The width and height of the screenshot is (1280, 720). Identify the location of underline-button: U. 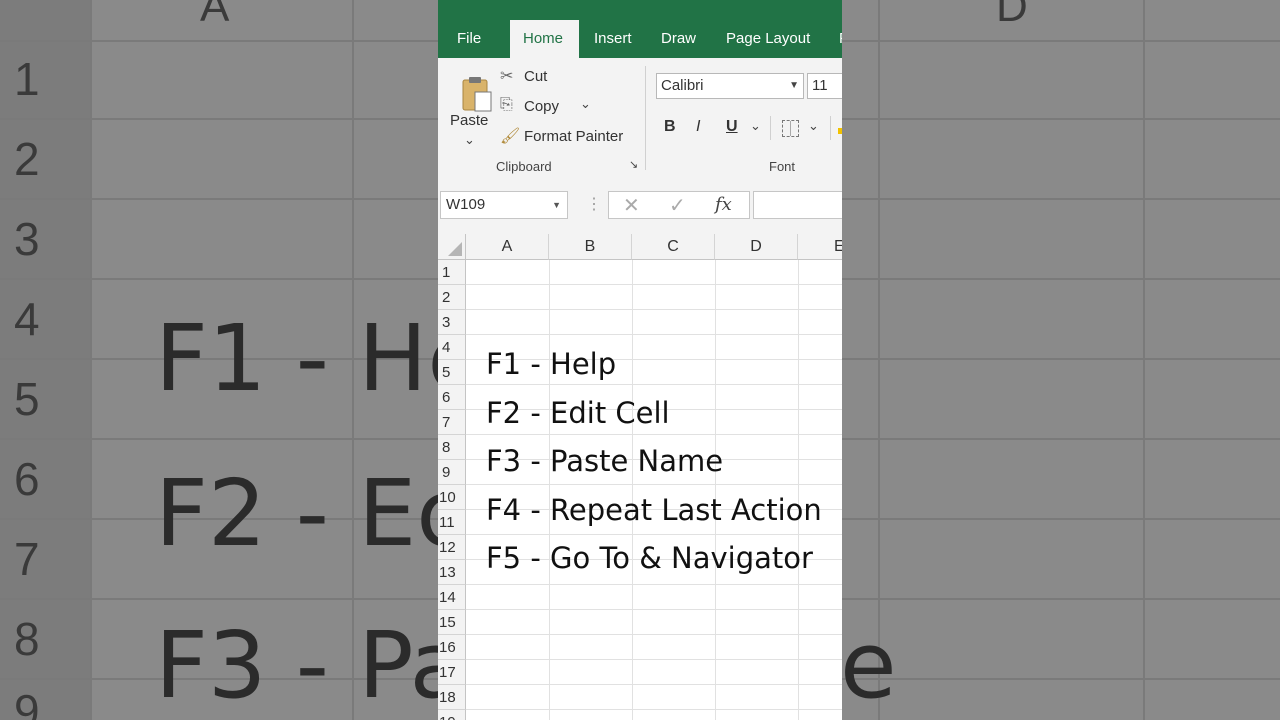
(732, 127).